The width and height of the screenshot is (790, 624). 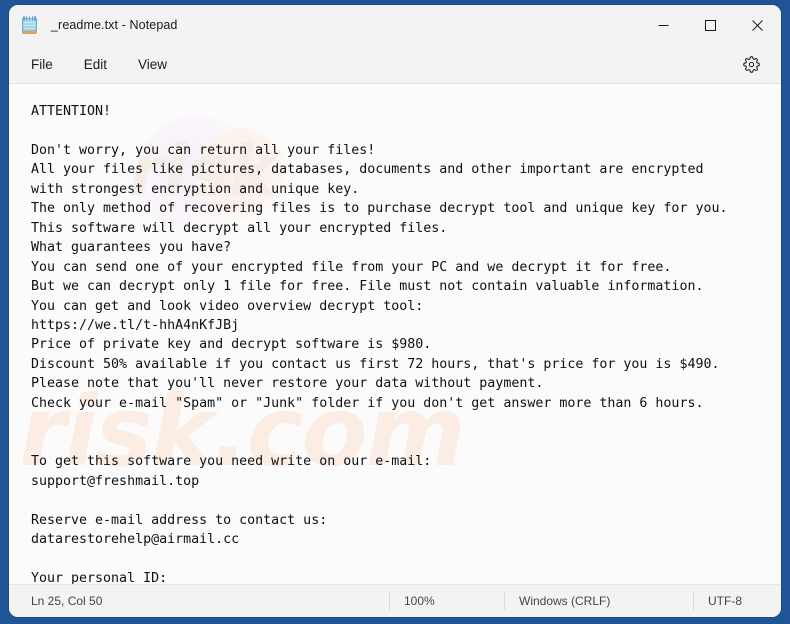 I want to click on menu-item-file: File, so click(x=42, y=64).